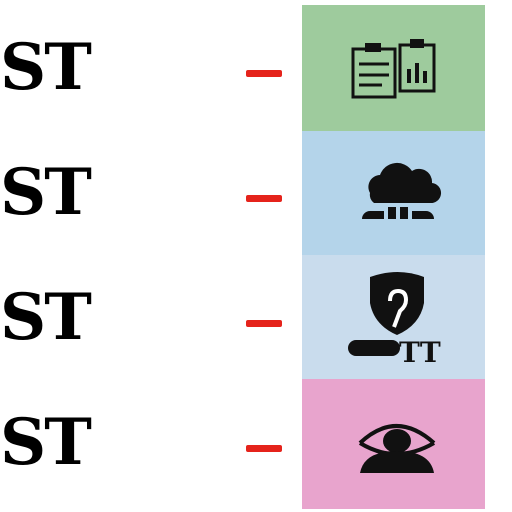 This screenshot has width=512, height=512. I want to click on clipboard-icon, so click(393, 69).